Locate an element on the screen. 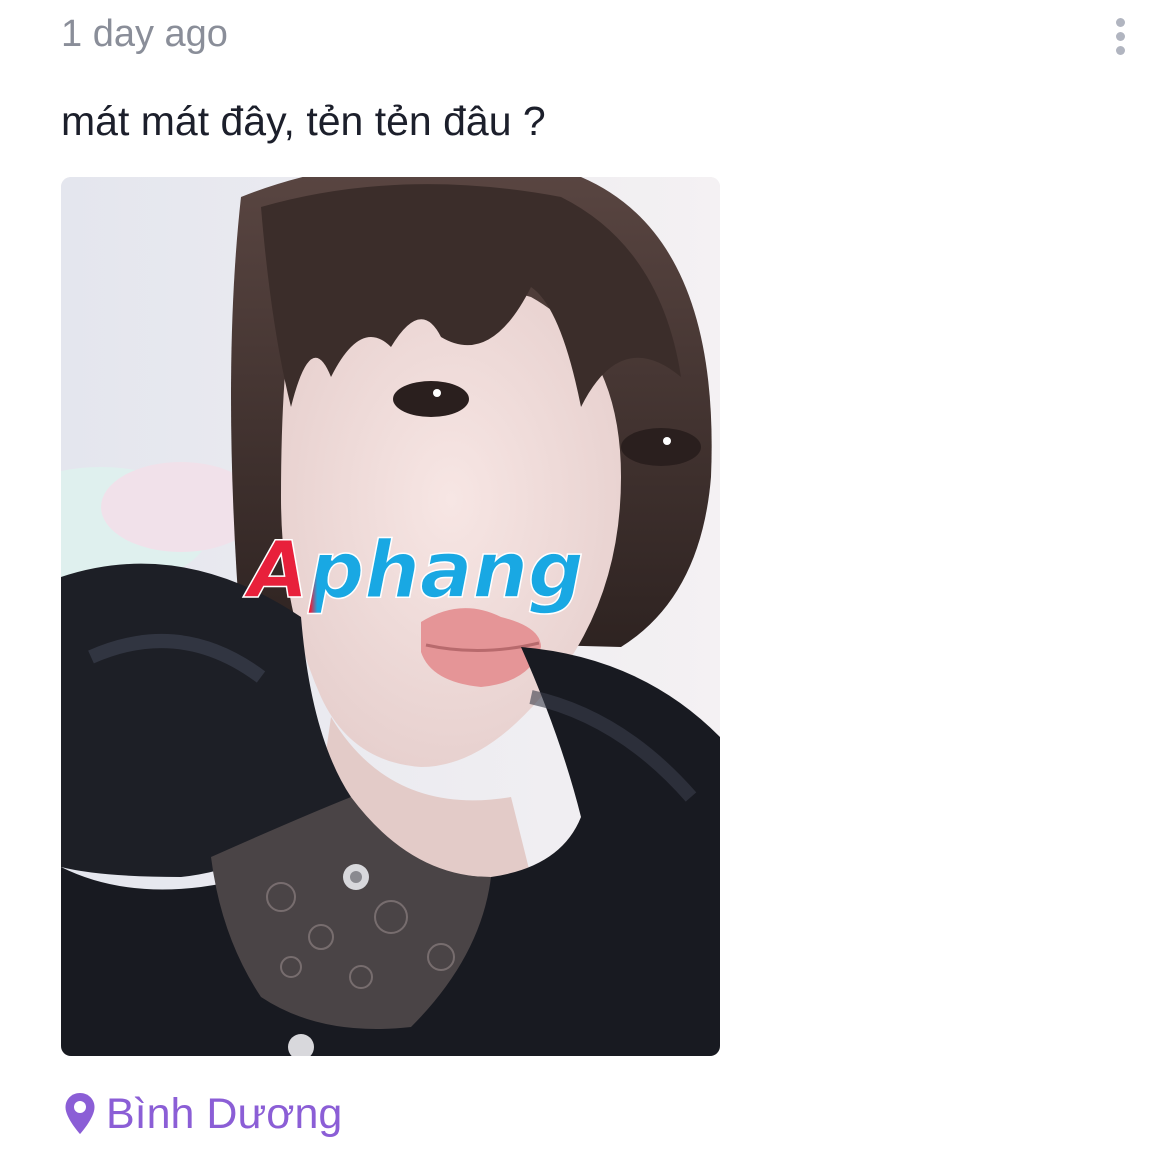 The image size is (1170, 1163). post-location: Bình Dương is located at coordinates (203, 1114).